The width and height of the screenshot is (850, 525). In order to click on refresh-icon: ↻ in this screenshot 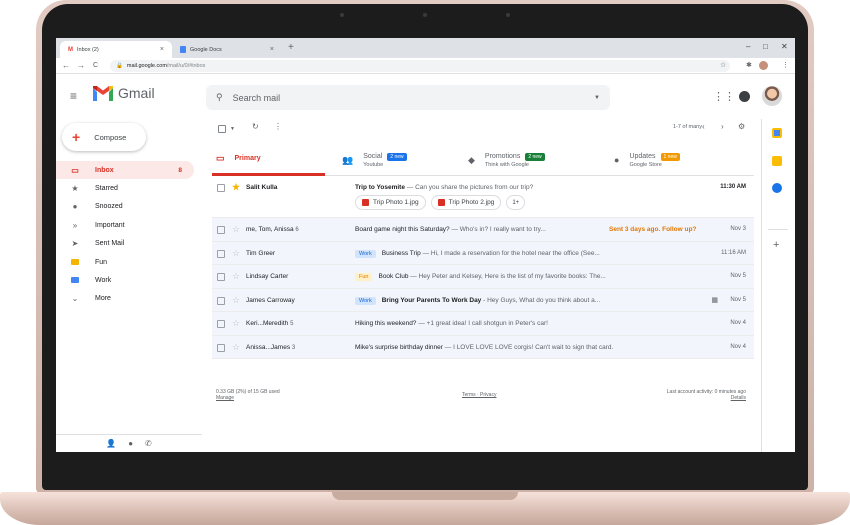, I will do `click(255, 126)`.